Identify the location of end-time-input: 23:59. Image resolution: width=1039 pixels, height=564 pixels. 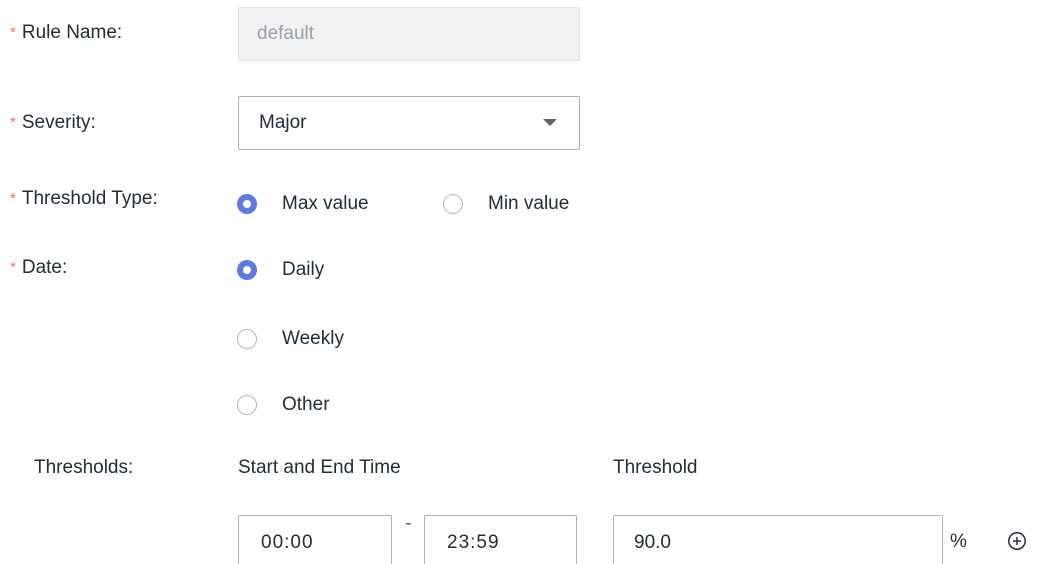
(500, 539).